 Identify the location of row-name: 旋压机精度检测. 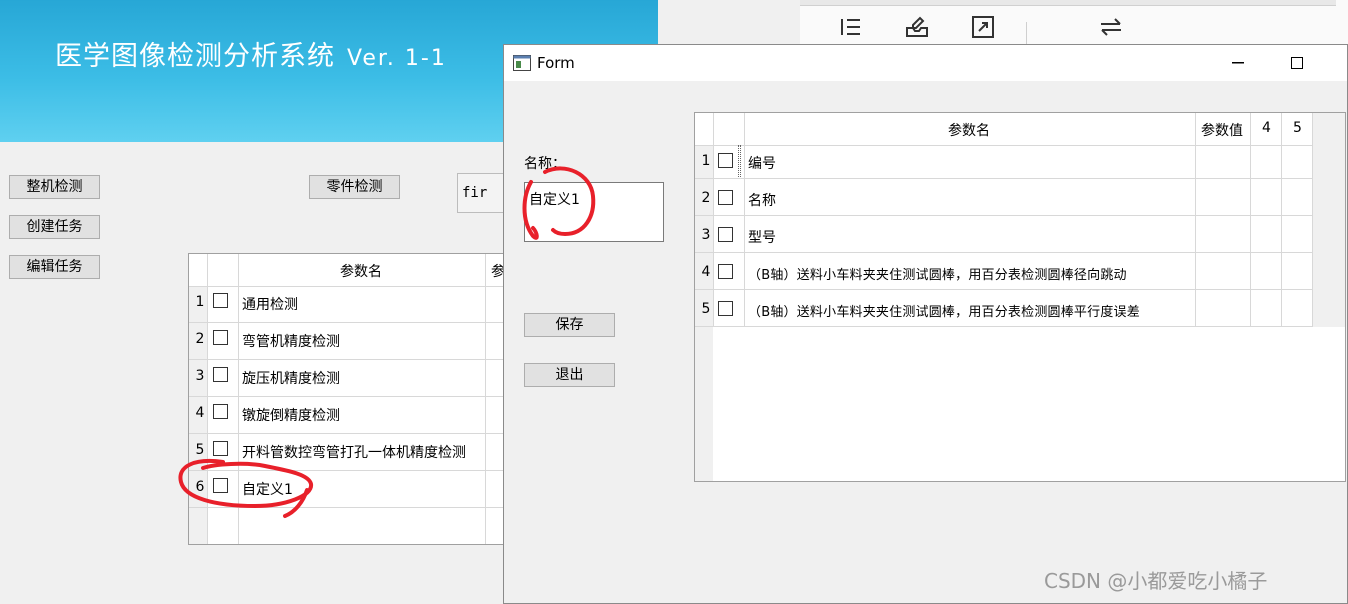
(291, 379).